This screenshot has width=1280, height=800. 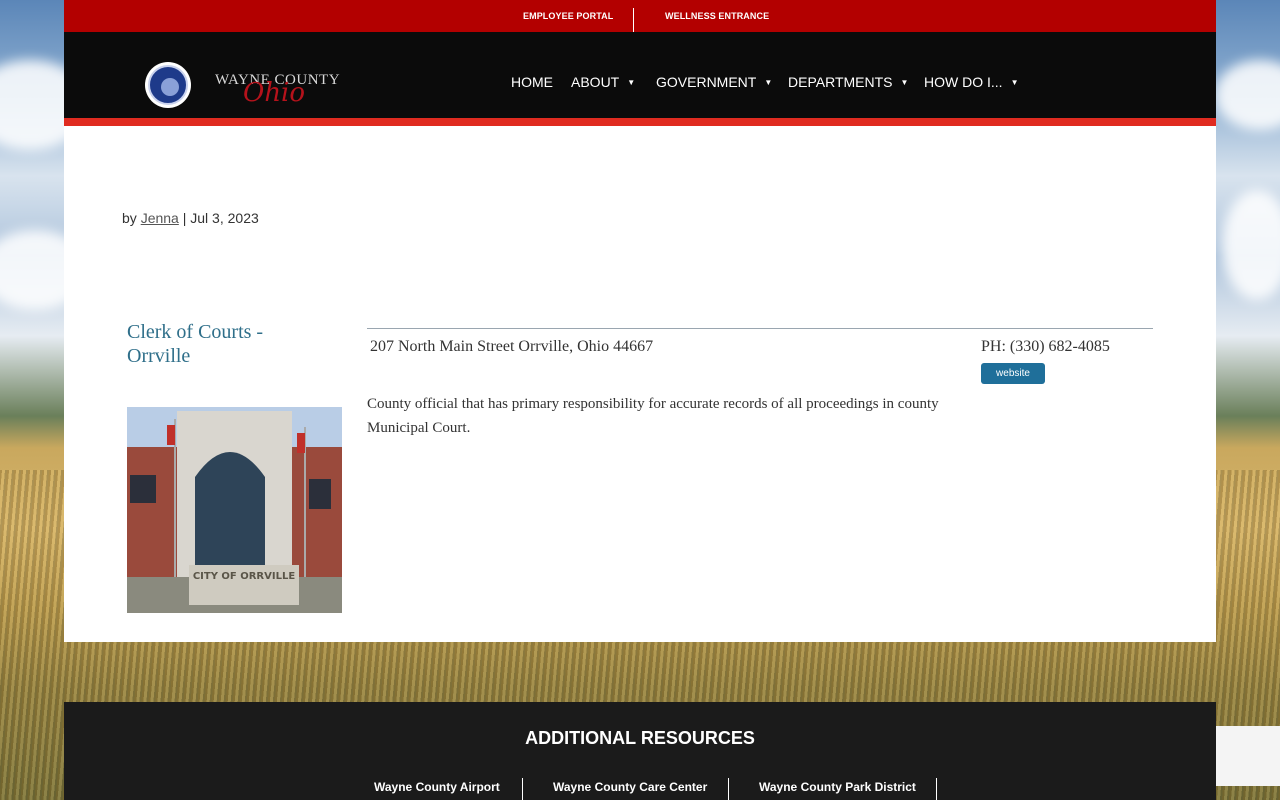 What do you see at coordinates (274, 93) in the screenshot?
I see `logo-script: Ohio` at bounding box center [274, 93].